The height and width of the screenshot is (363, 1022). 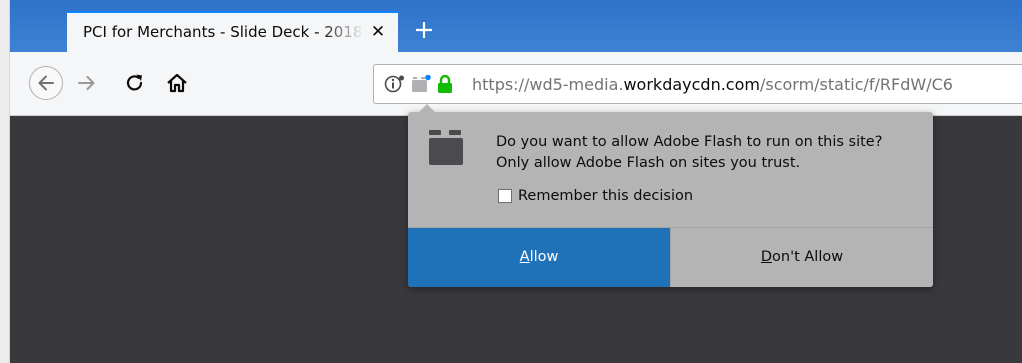 I want to click on allow-label: llow, so click(x=544, y=257).